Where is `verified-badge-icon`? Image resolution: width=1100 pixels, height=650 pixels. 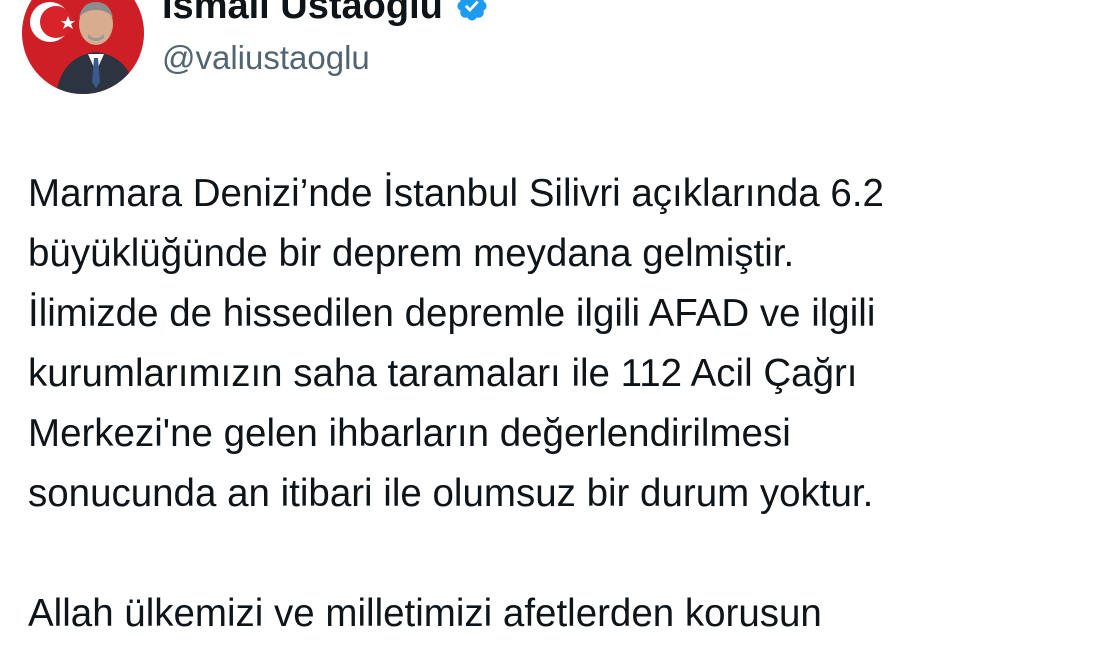
verified-badge-icon is located at coordinates (472, 11).